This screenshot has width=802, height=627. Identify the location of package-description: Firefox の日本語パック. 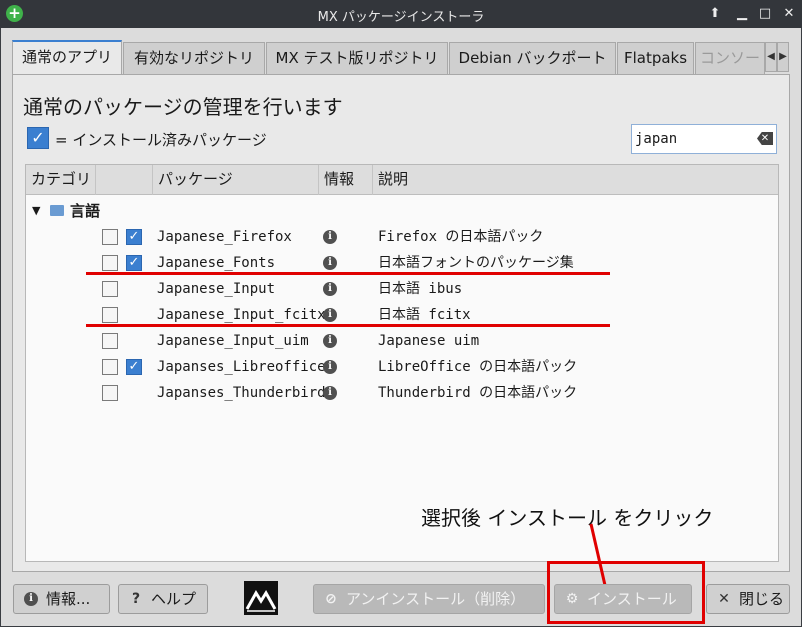
(461, 237).